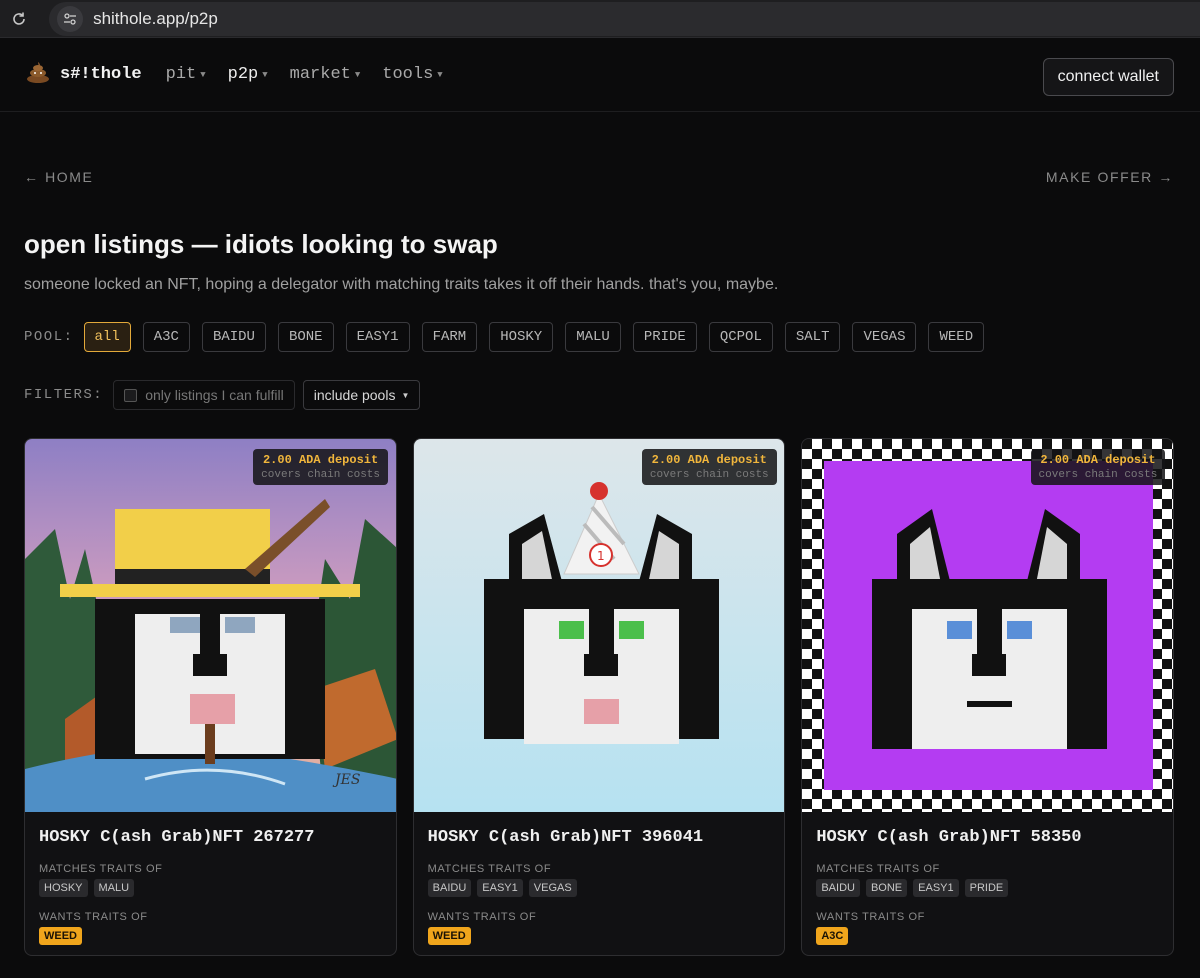  I want to click on trait-tag: PRIDE, so click(986, 888).